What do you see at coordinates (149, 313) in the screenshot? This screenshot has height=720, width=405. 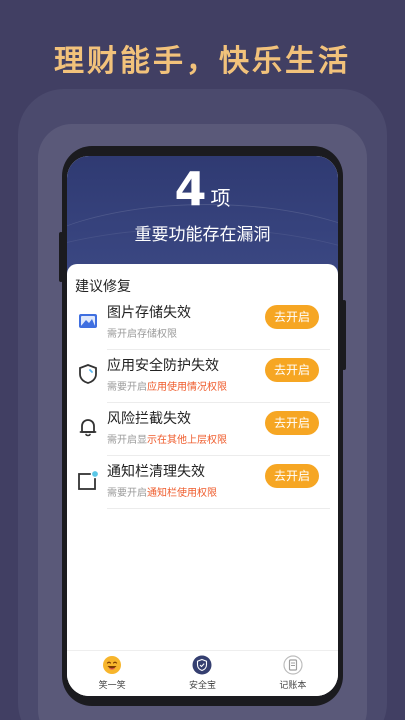 I see `item-name: 图片存储失效` at bounding box center [149, 313].